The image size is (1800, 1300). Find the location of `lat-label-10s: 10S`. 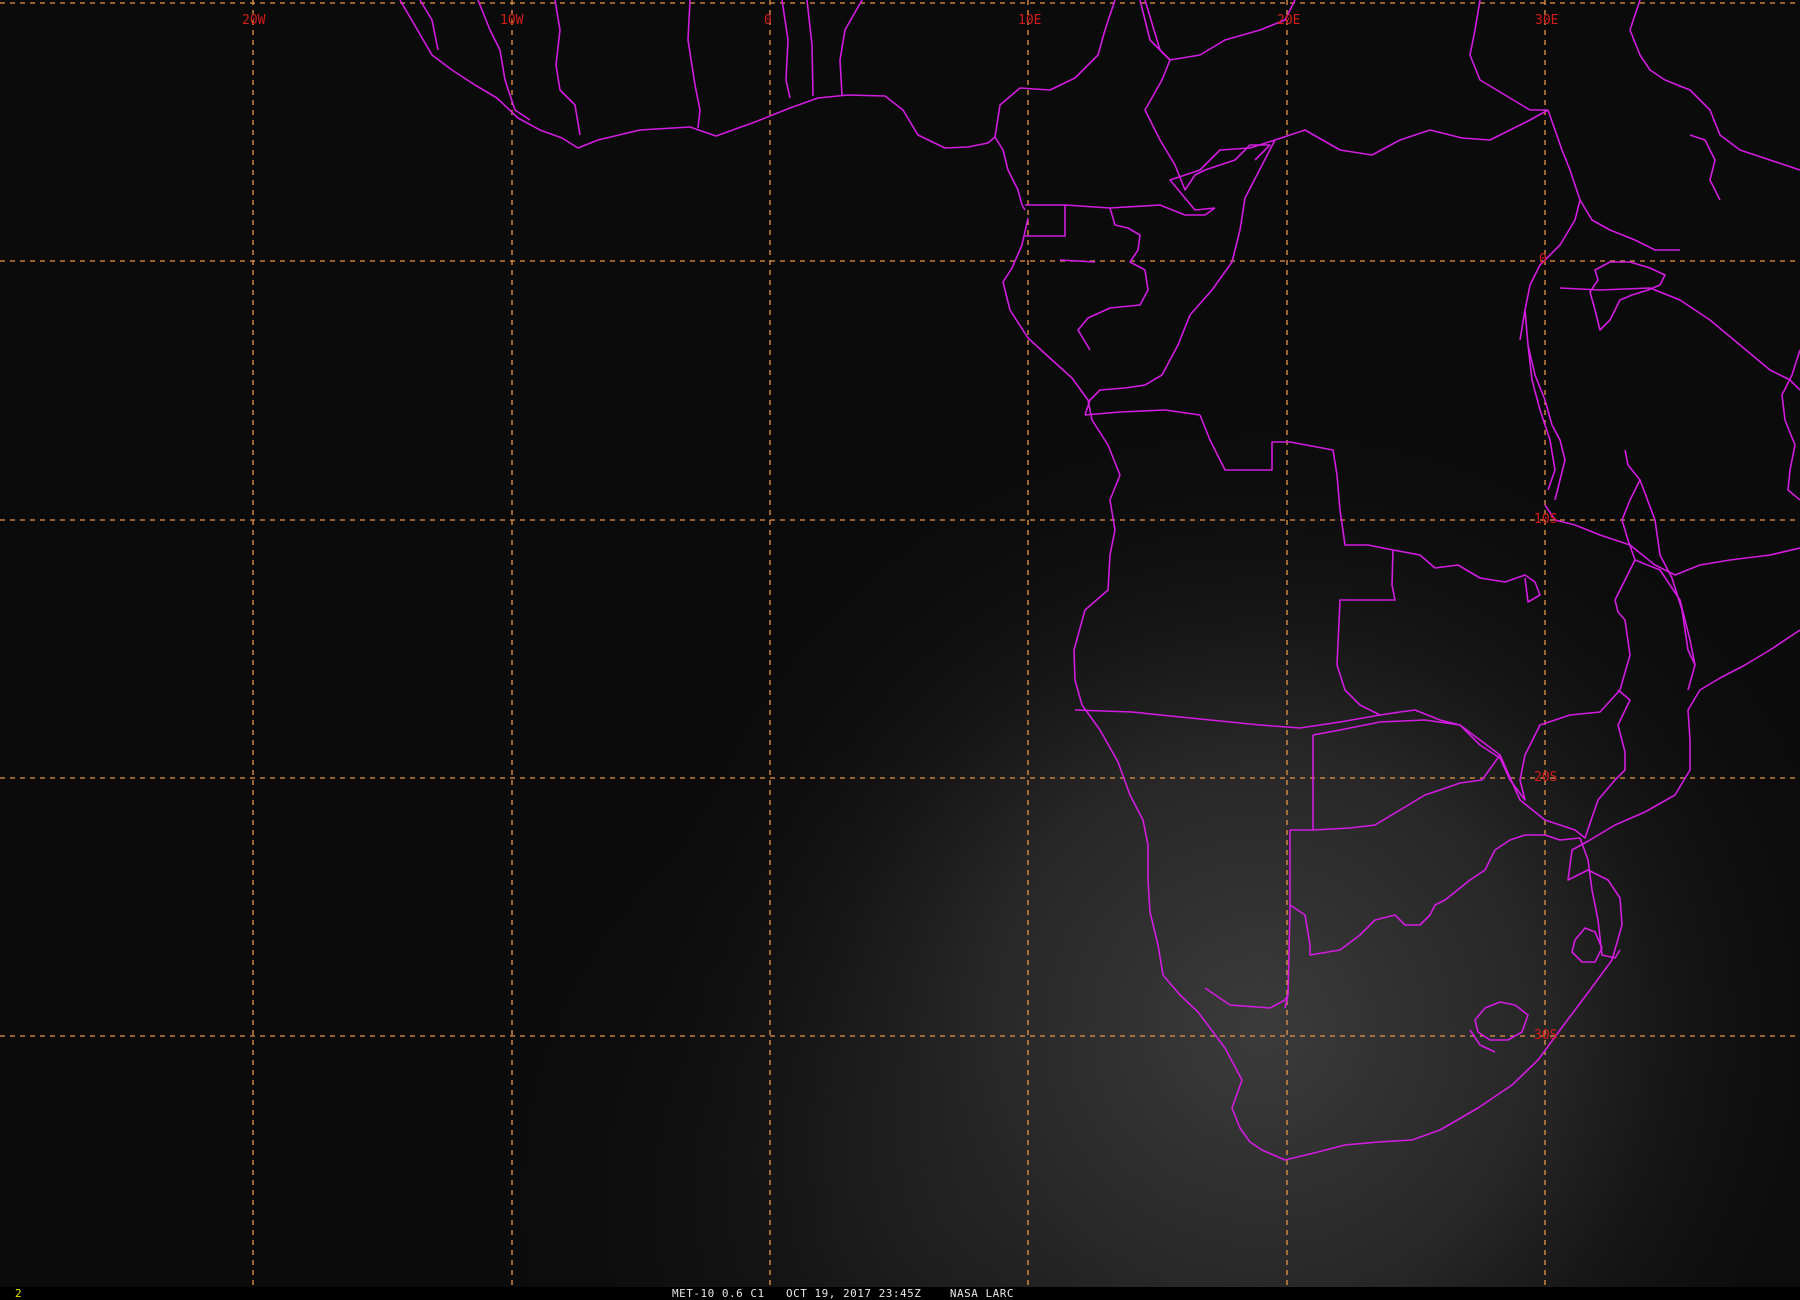

lat-label-10s: 10S is located at coordinates (1545, 519).